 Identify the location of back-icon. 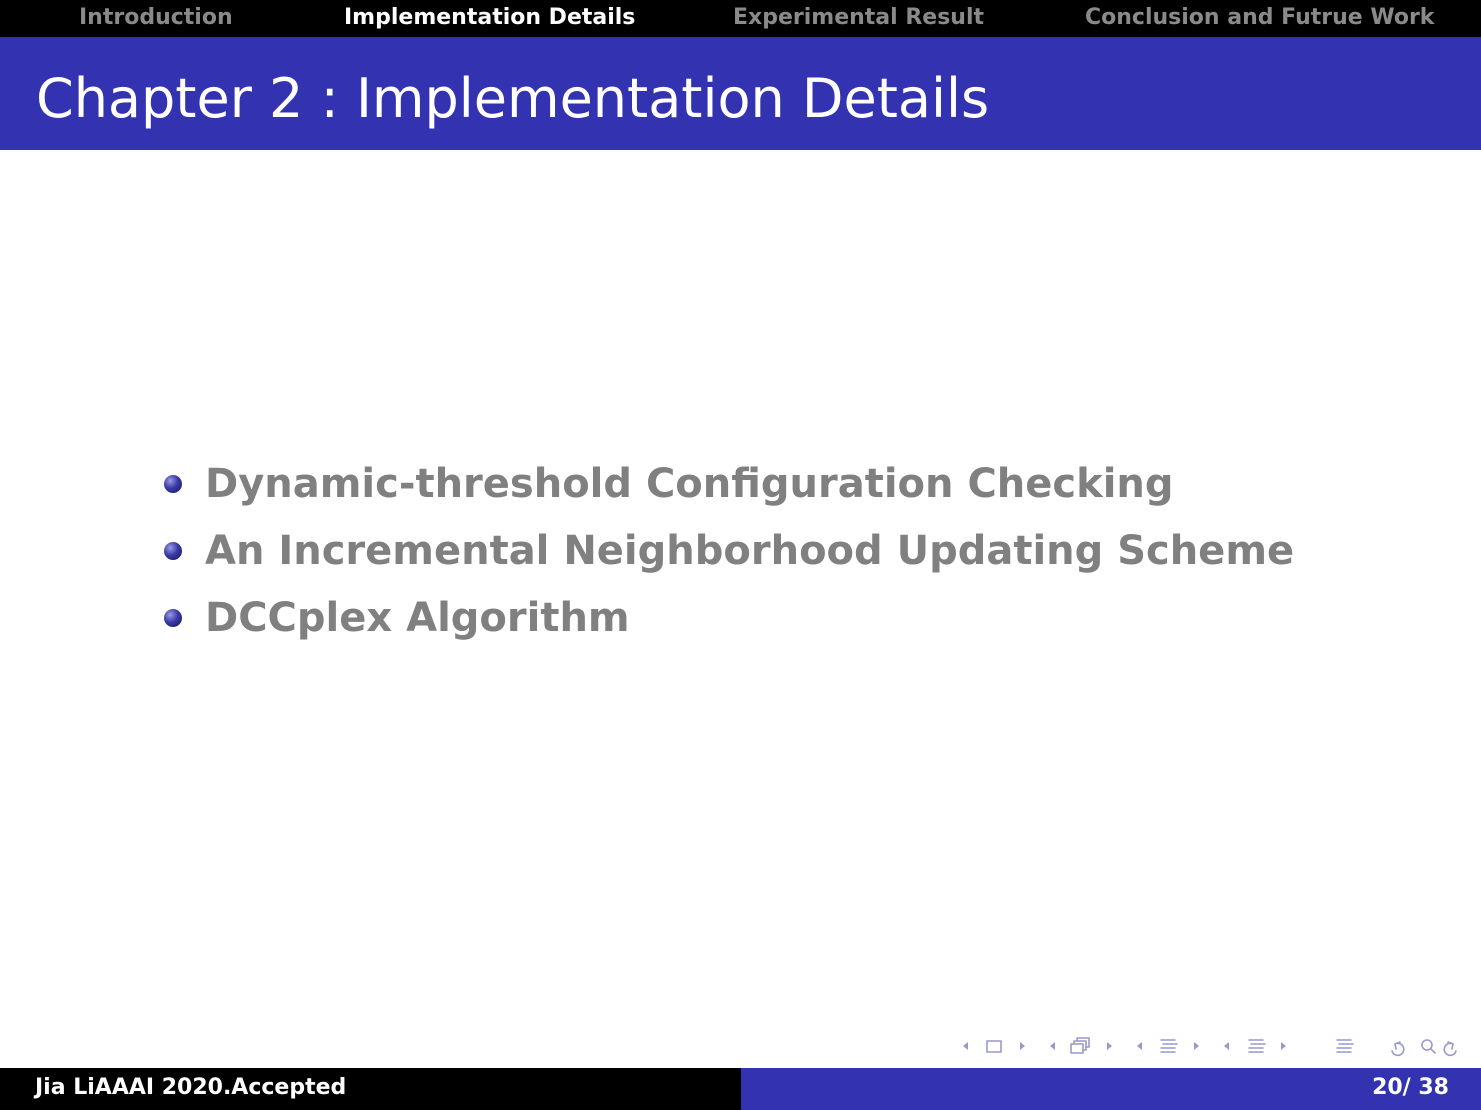
(1398, 1049).